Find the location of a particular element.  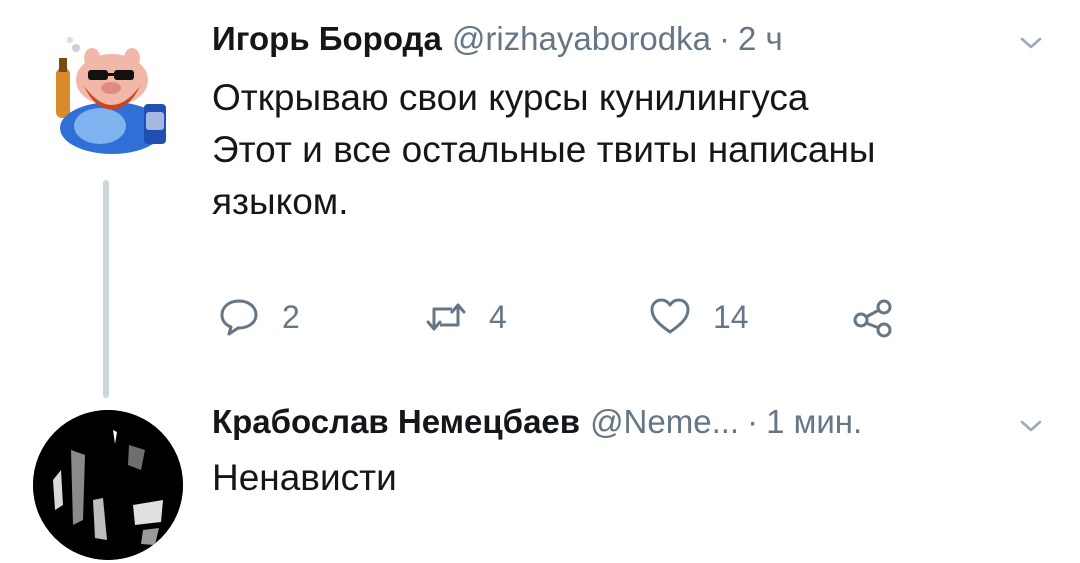

tweet-text-line: языком. is located at coordinates (280, 201).